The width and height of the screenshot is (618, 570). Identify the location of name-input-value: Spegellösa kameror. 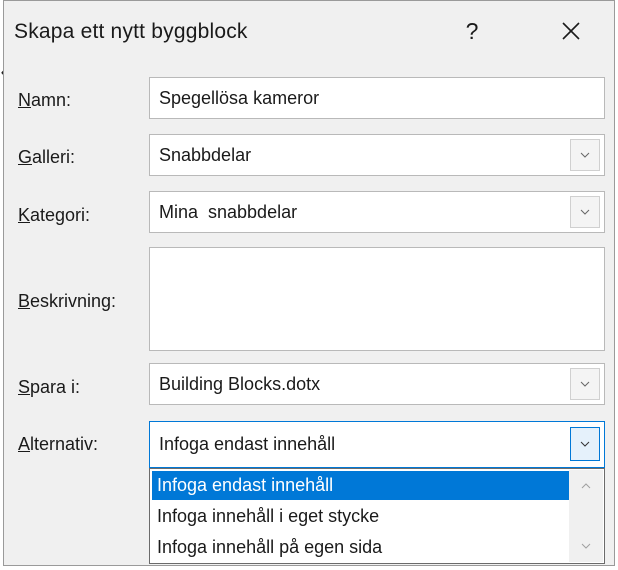
(239, 98).